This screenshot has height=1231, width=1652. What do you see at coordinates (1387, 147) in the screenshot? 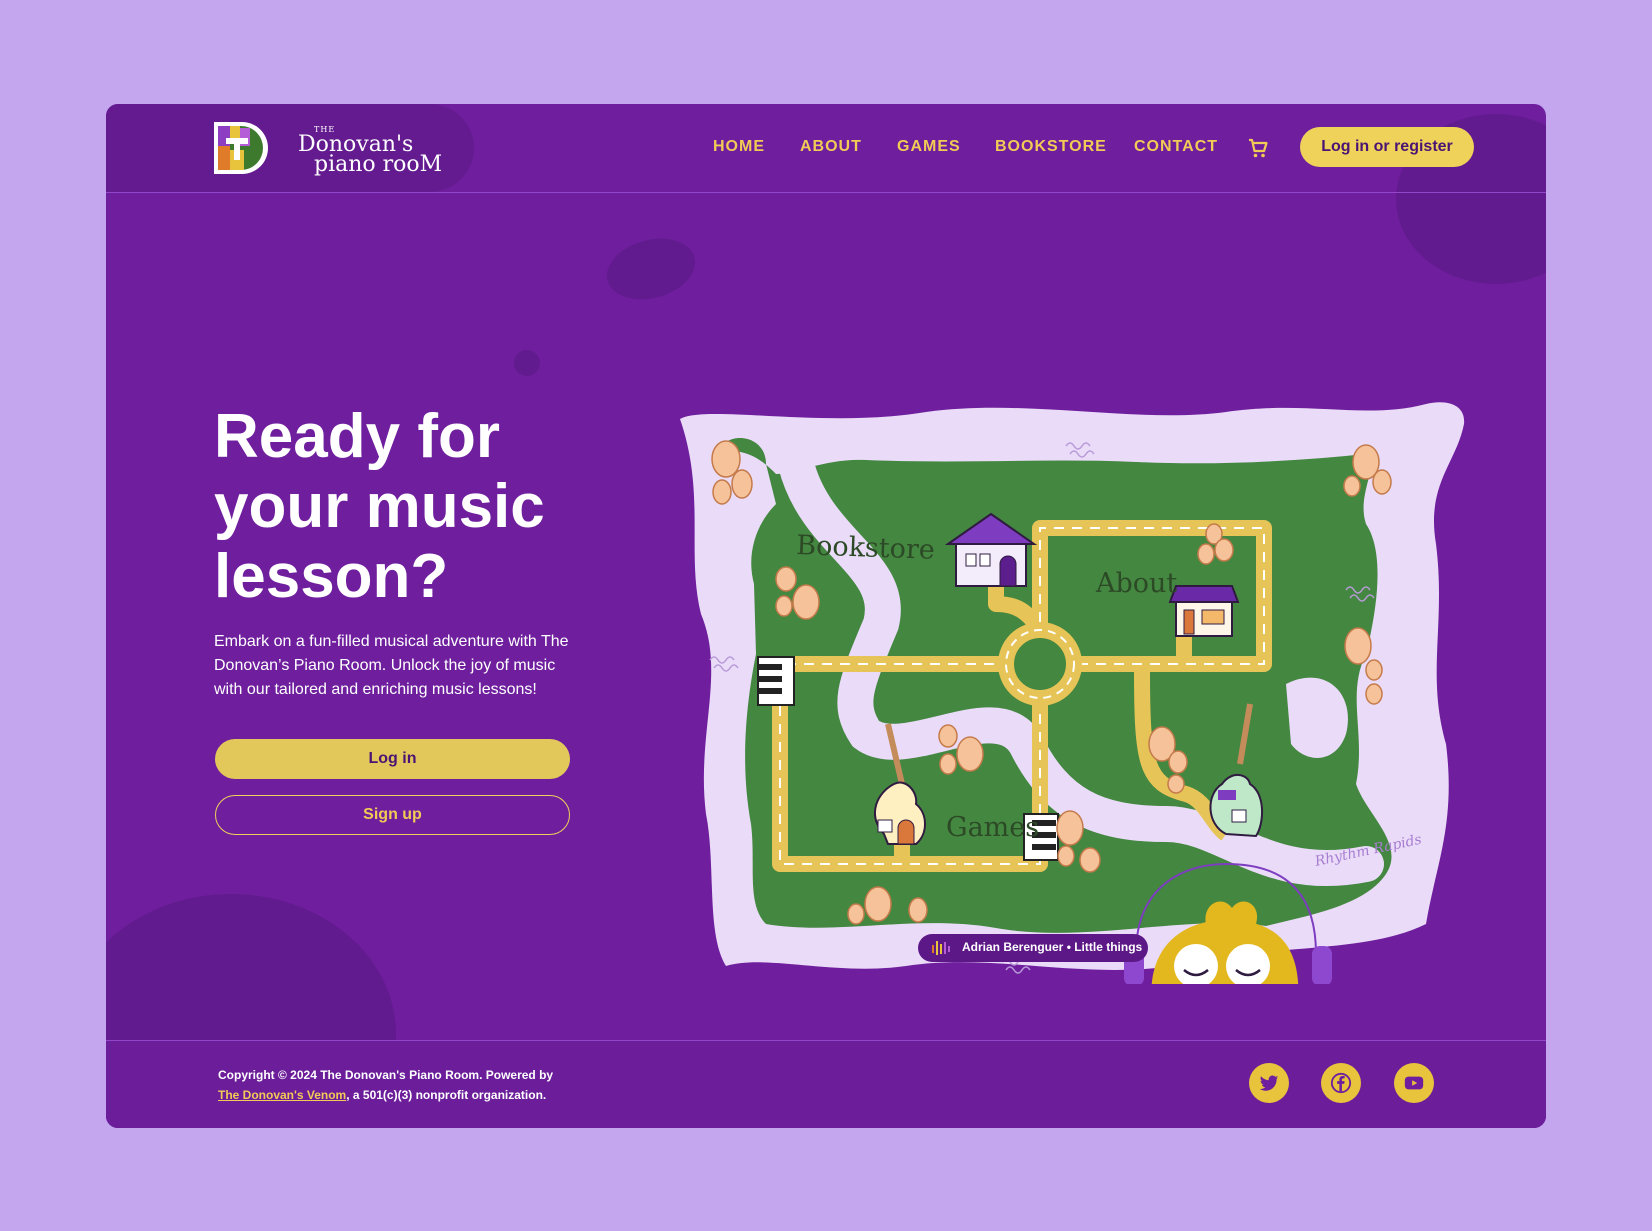
I see `login-register-button: Log in or register` at bounding box center [1387, 147].